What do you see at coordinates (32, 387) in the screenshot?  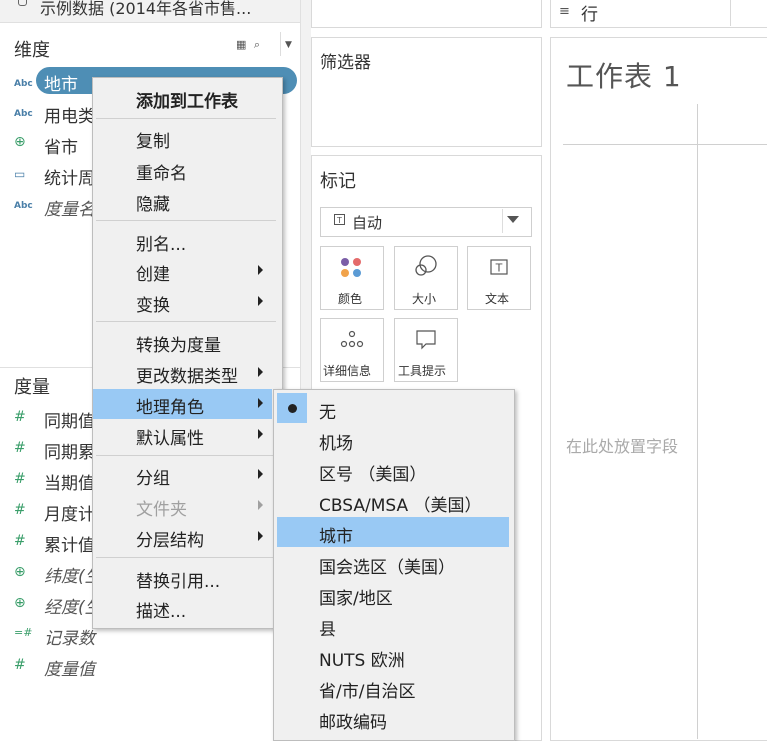 I see `measures-title: 度量` at bounding box center [32, 387].